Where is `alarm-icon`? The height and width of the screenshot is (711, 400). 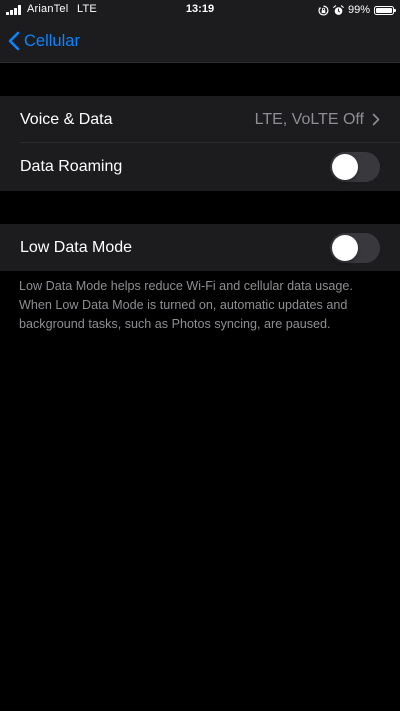
alarm-icon is located at coordinates (338, 9).